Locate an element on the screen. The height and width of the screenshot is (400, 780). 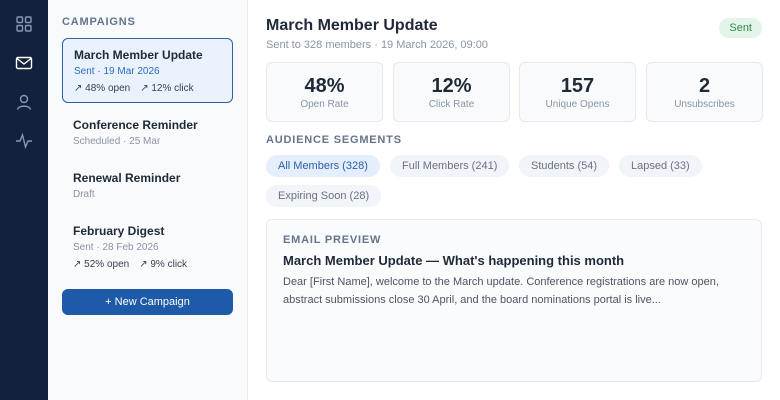
campaign-meta: Sent · 28 Feb 2026 is located at coordinates (116, 247).